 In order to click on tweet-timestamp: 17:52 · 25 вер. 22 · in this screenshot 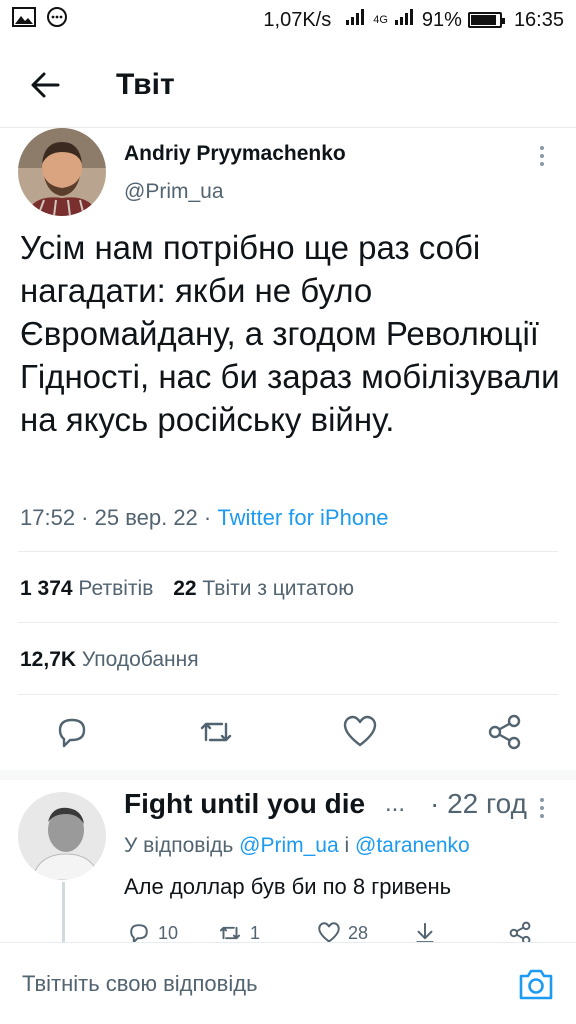, I will do `click(119, 517)`.